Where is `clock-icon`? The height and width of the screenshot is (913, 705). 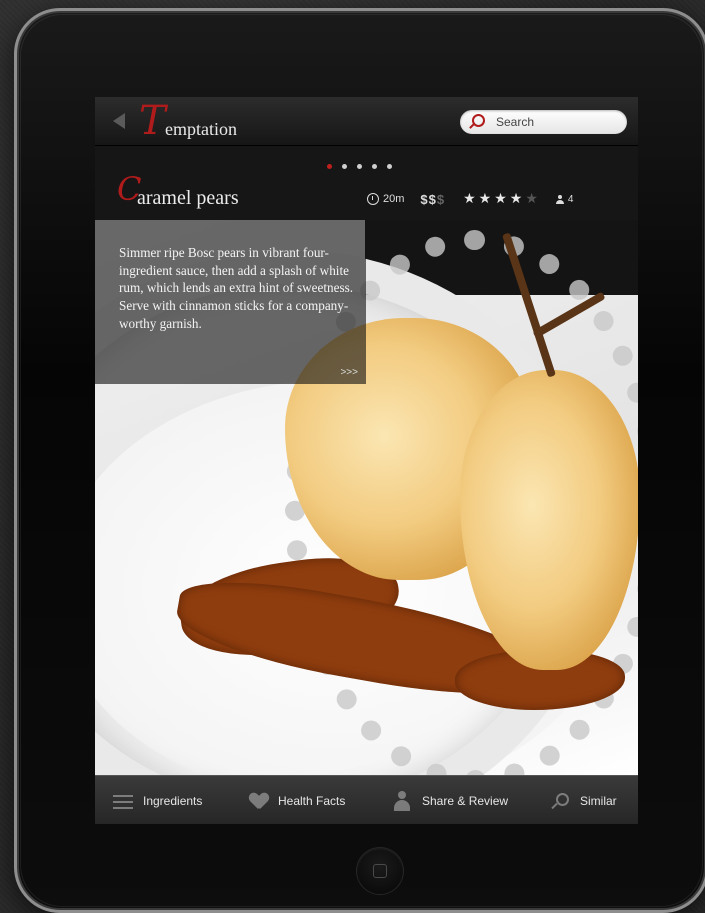
clock-icon is located at coordinates (373, 199).